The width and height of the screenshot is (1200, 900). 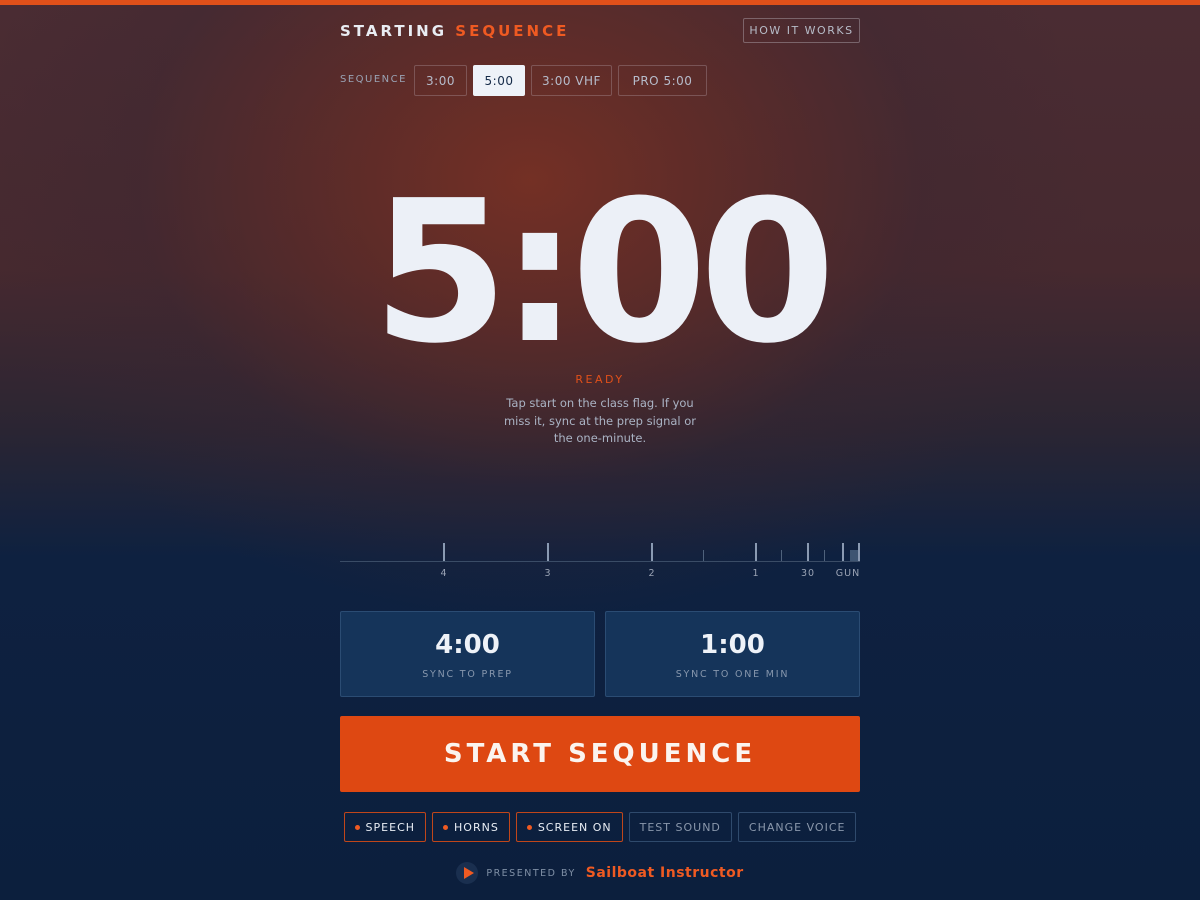 What do you see at coordinates (652, 573) in the screenshot?
I see `timeline-label-2: 2` at bounding box center [652, 573].